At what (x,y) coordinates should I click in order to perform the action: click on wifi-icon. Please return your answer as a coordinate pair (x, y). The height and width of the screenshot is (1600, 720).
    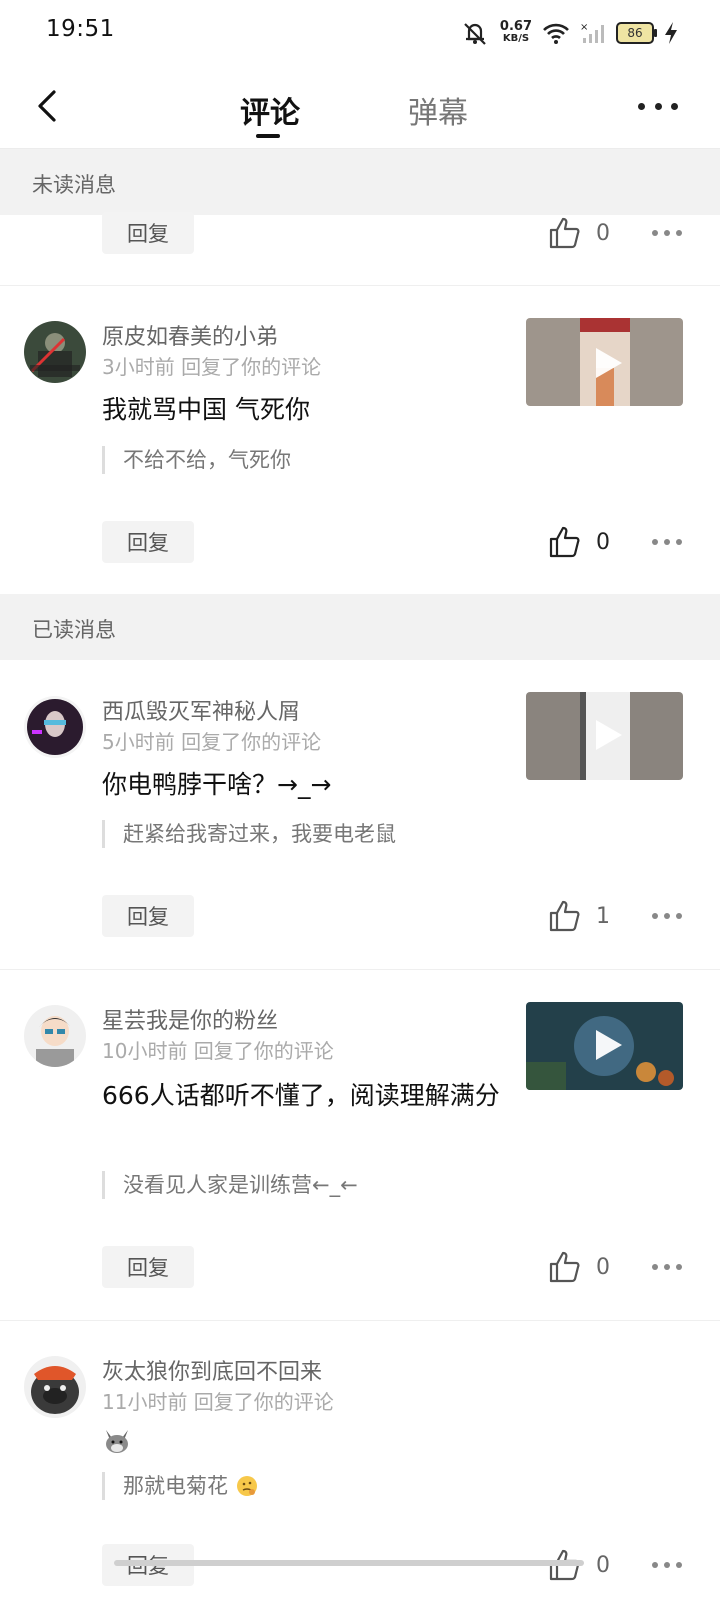
    Looking at the image, I should click on (556, 33).